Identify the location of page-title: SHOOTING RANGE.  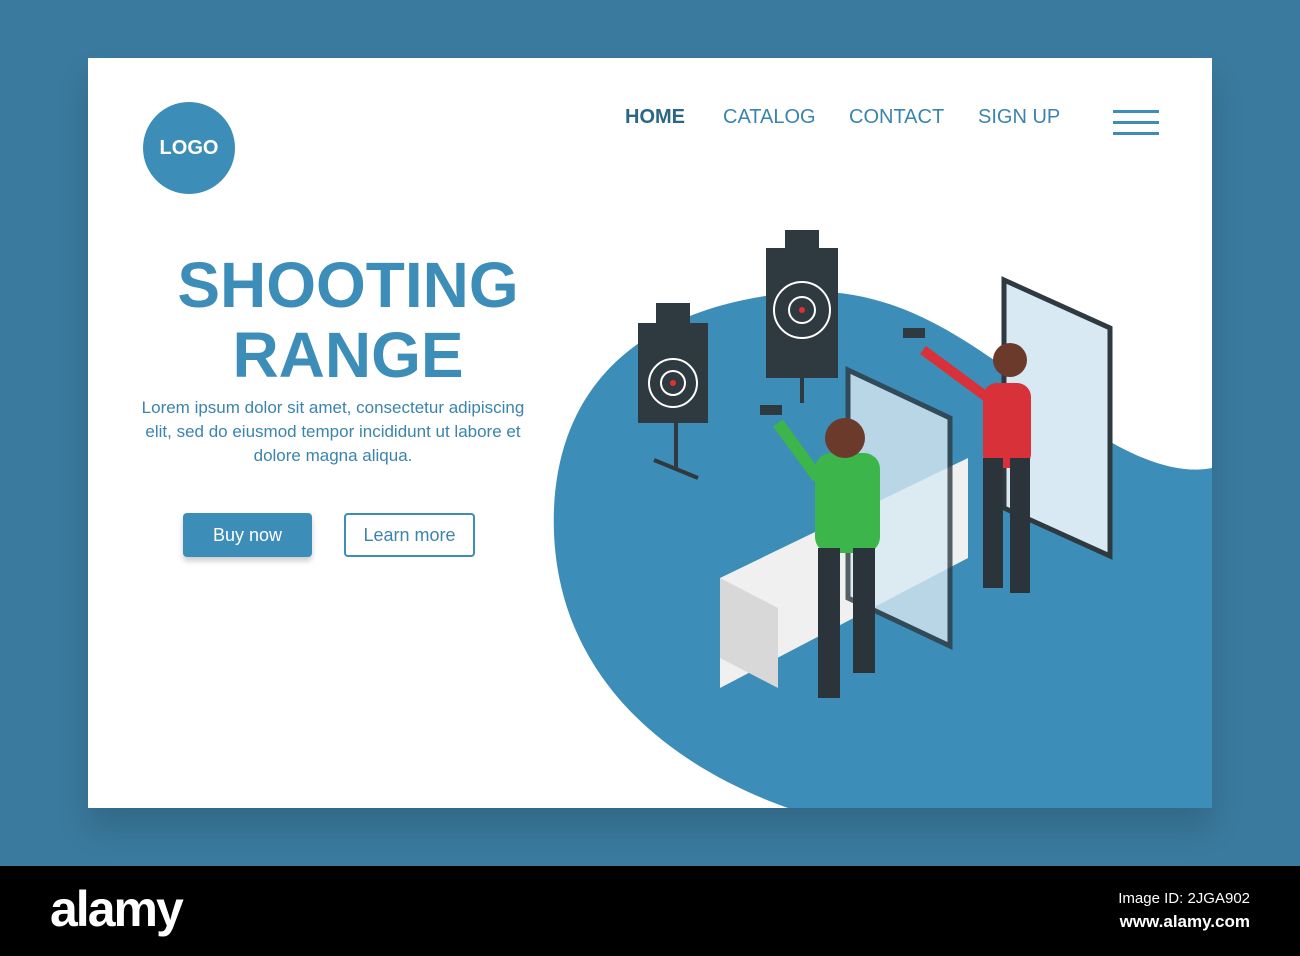
(348, 320).